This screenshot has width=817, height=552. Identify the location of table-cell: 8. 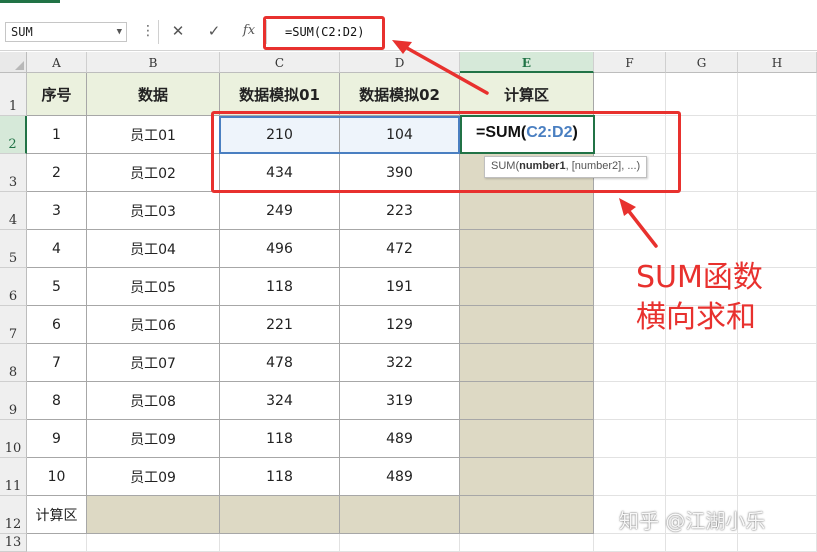
(57, 401).